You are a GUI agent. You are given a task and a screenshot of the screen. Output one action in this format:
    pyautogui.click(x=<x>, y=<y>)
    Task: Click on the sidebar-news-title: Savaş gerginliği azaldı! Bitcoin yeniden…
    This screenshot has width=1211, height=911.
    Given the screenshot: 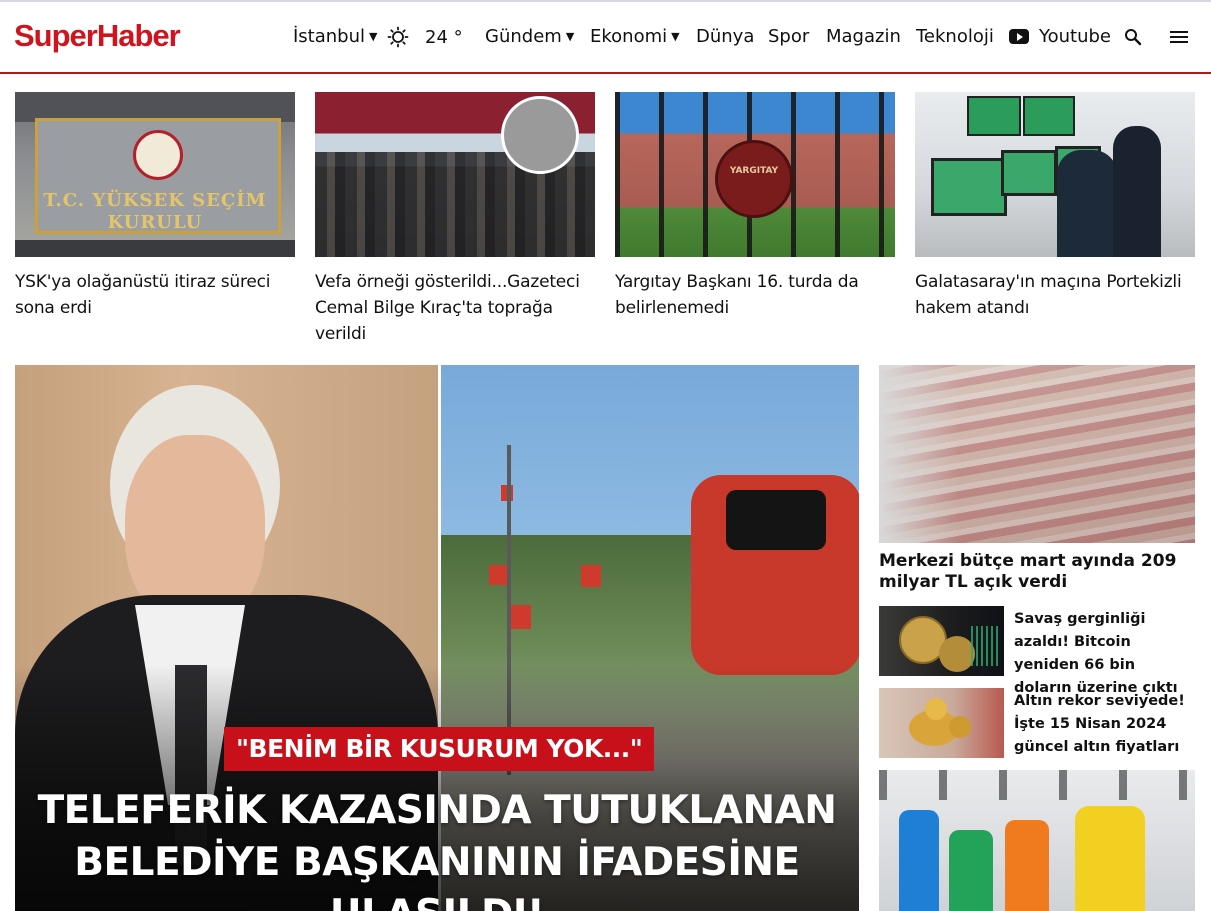 What is the action you would take?
    pyautogui.click(x=1104, y=654)
    